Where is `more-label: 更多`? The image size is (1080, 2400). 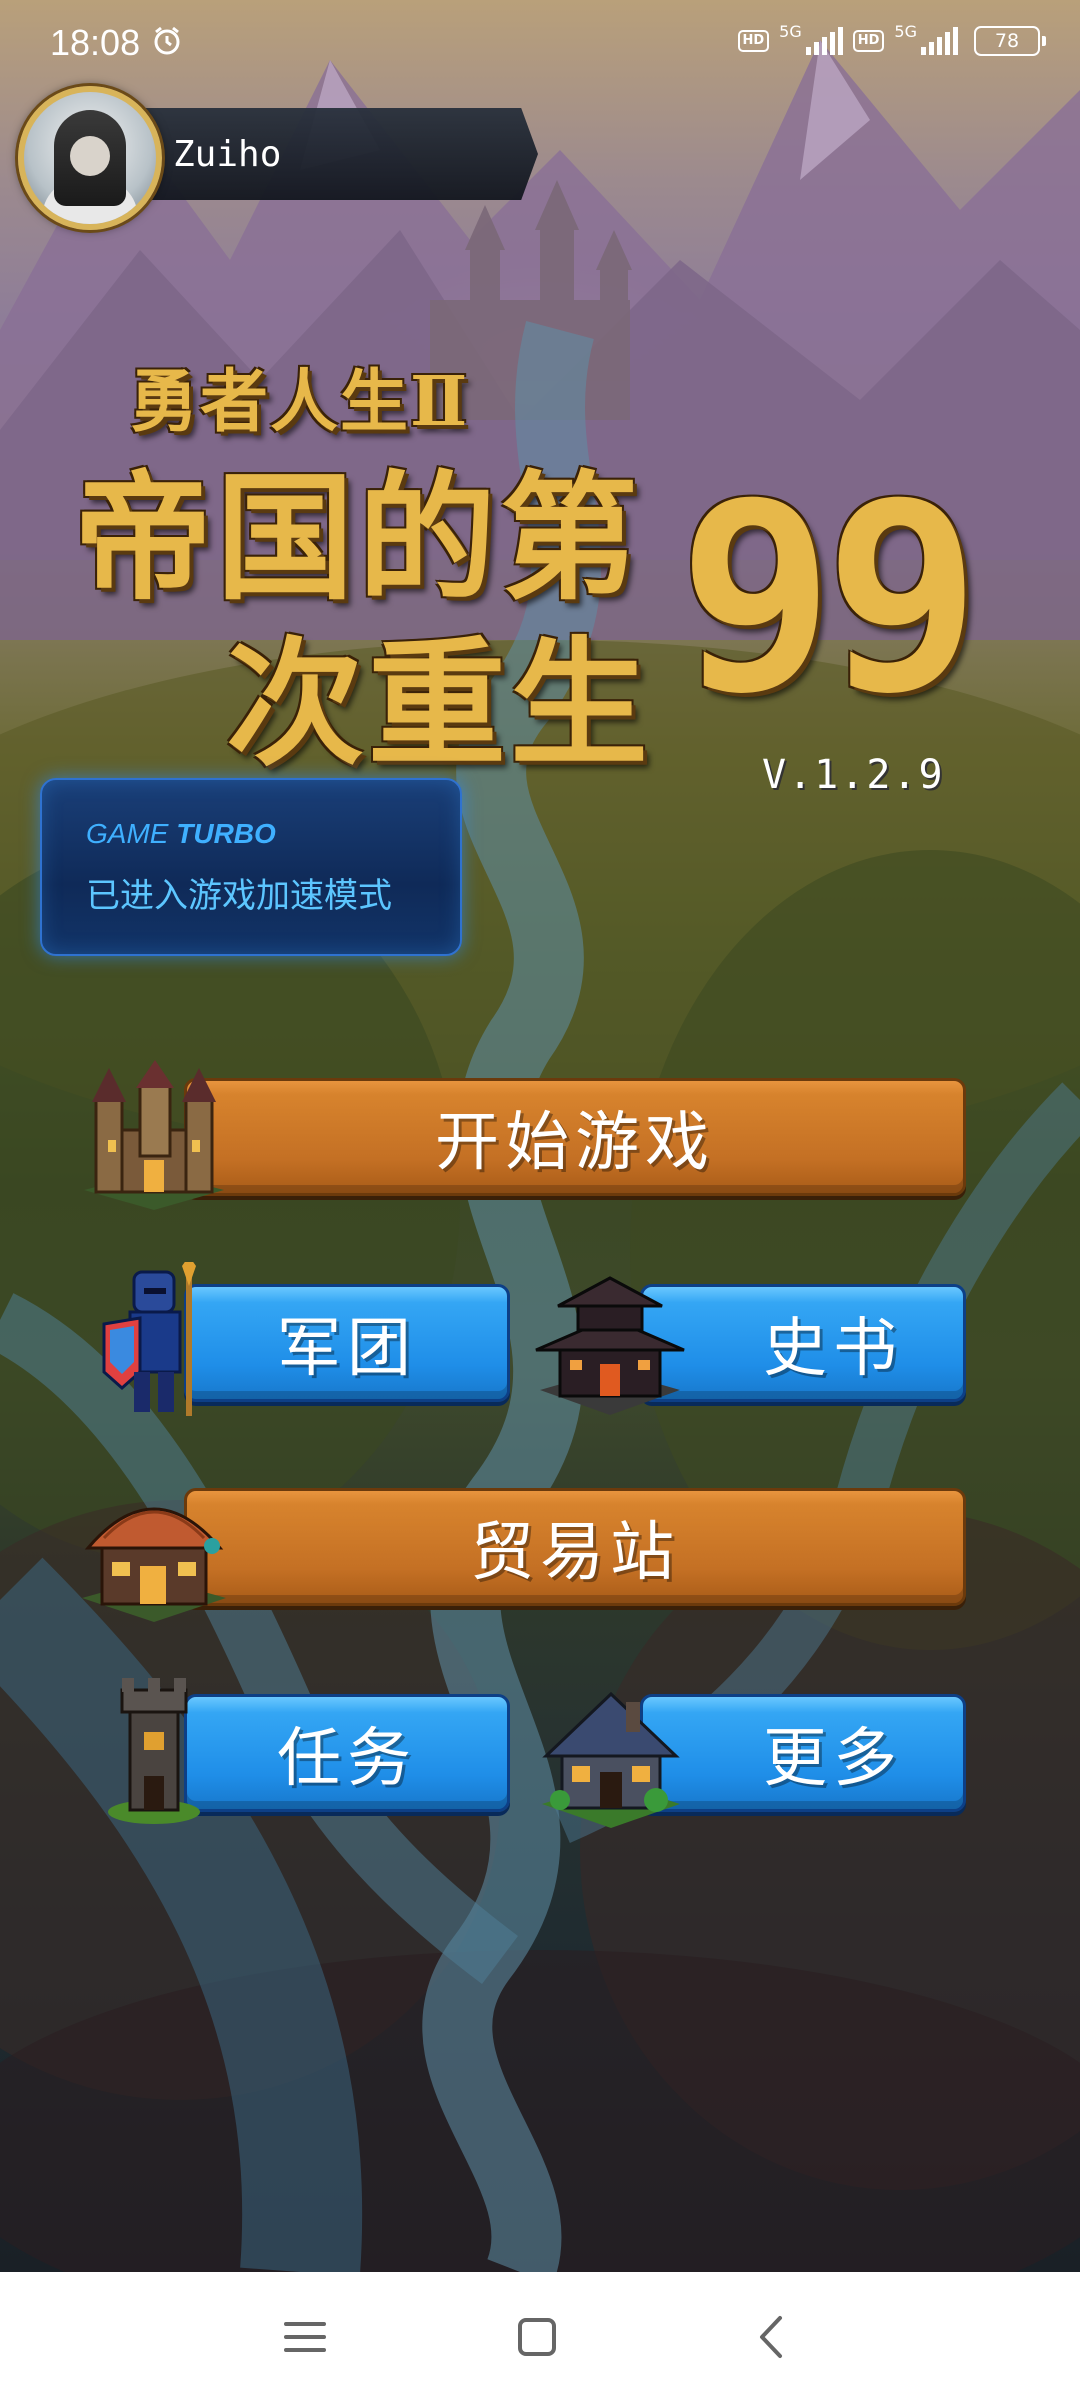
more-label: 更多 is located at coordinates (833, 1759).